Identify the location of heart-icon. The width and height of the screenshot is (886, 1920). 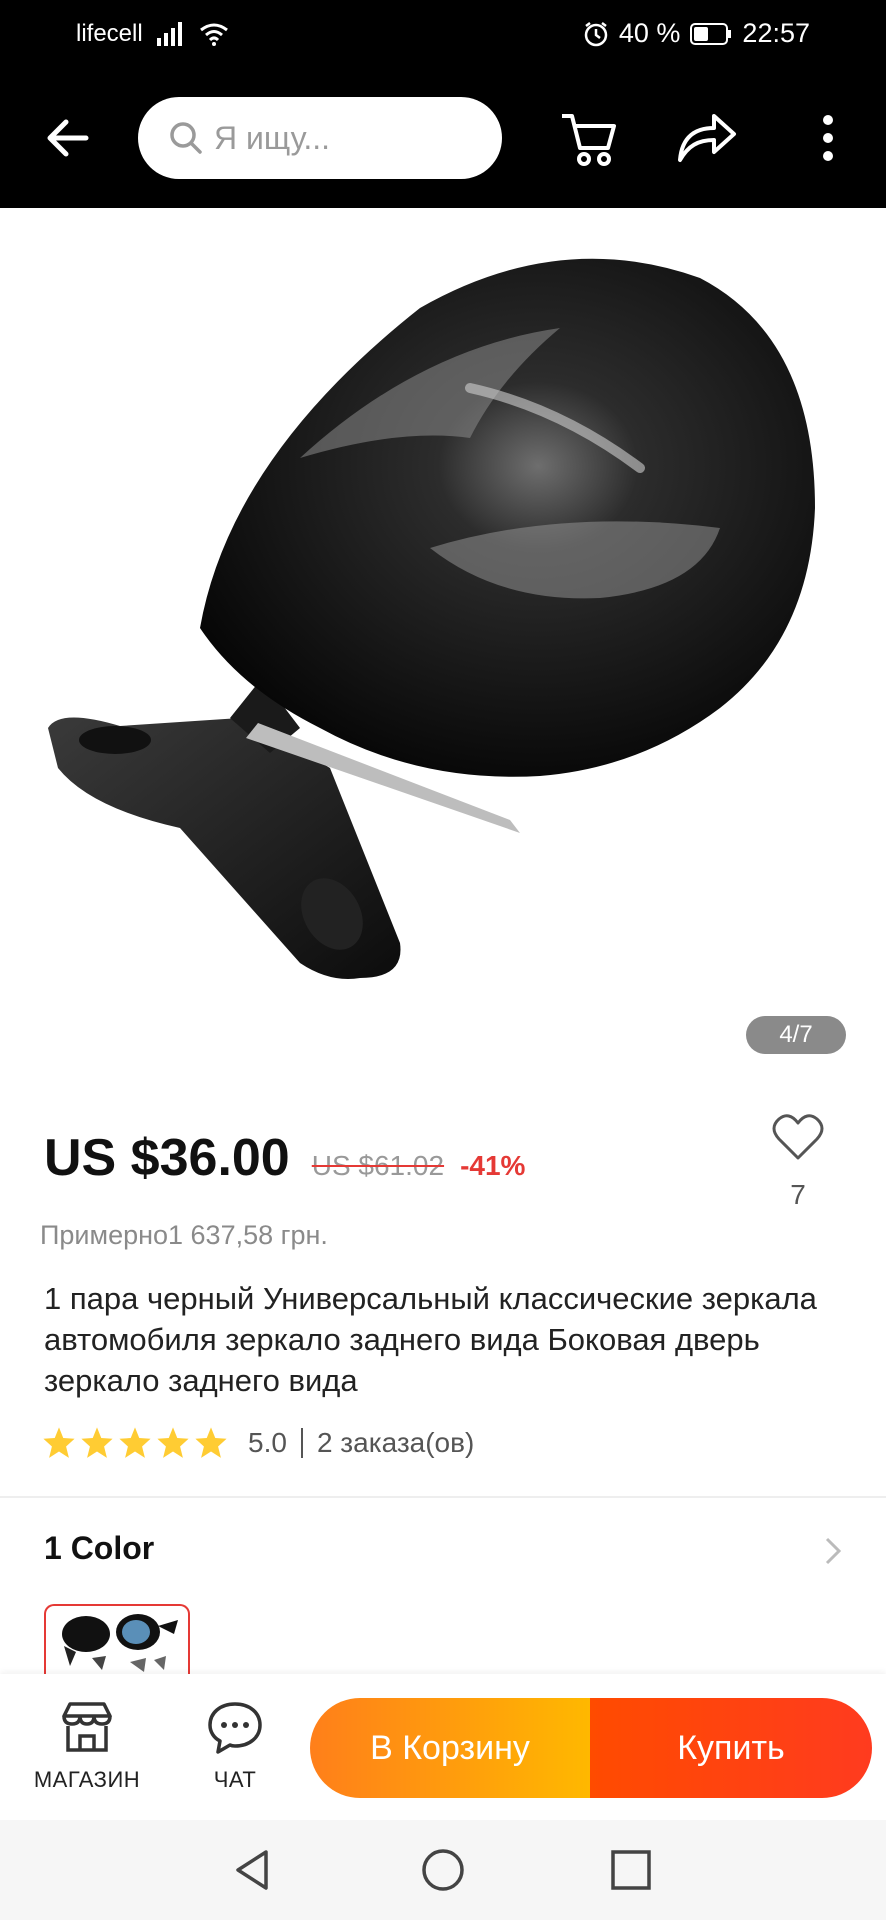
(798, 1137).